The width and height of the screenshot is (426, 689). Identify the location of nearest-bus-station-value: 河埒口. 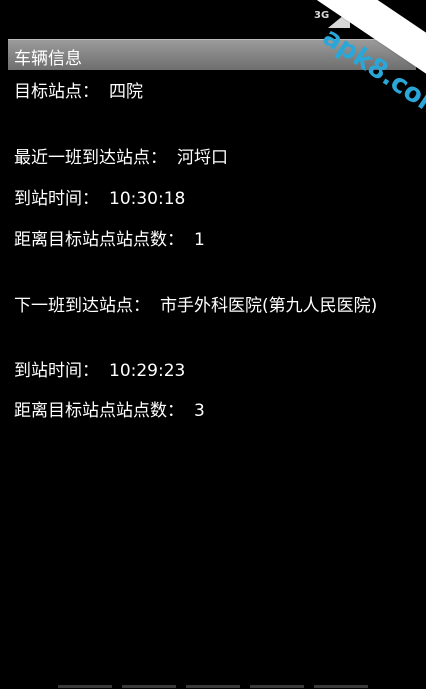
(202, 158).